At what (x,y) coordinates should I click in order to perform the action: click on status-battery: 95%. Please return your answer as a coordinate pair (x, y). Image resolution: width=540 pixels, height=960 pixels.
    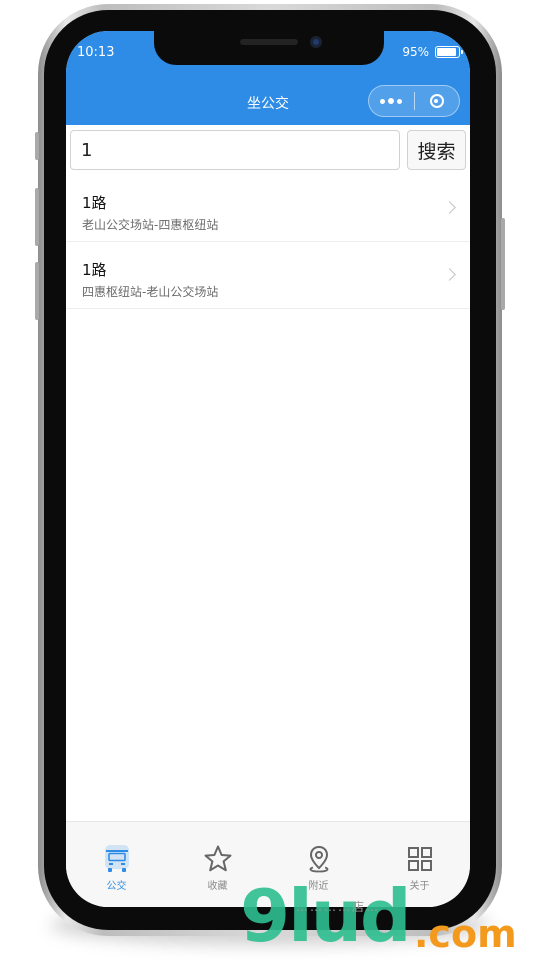
    Looking at the image, I should click on (432, 52).